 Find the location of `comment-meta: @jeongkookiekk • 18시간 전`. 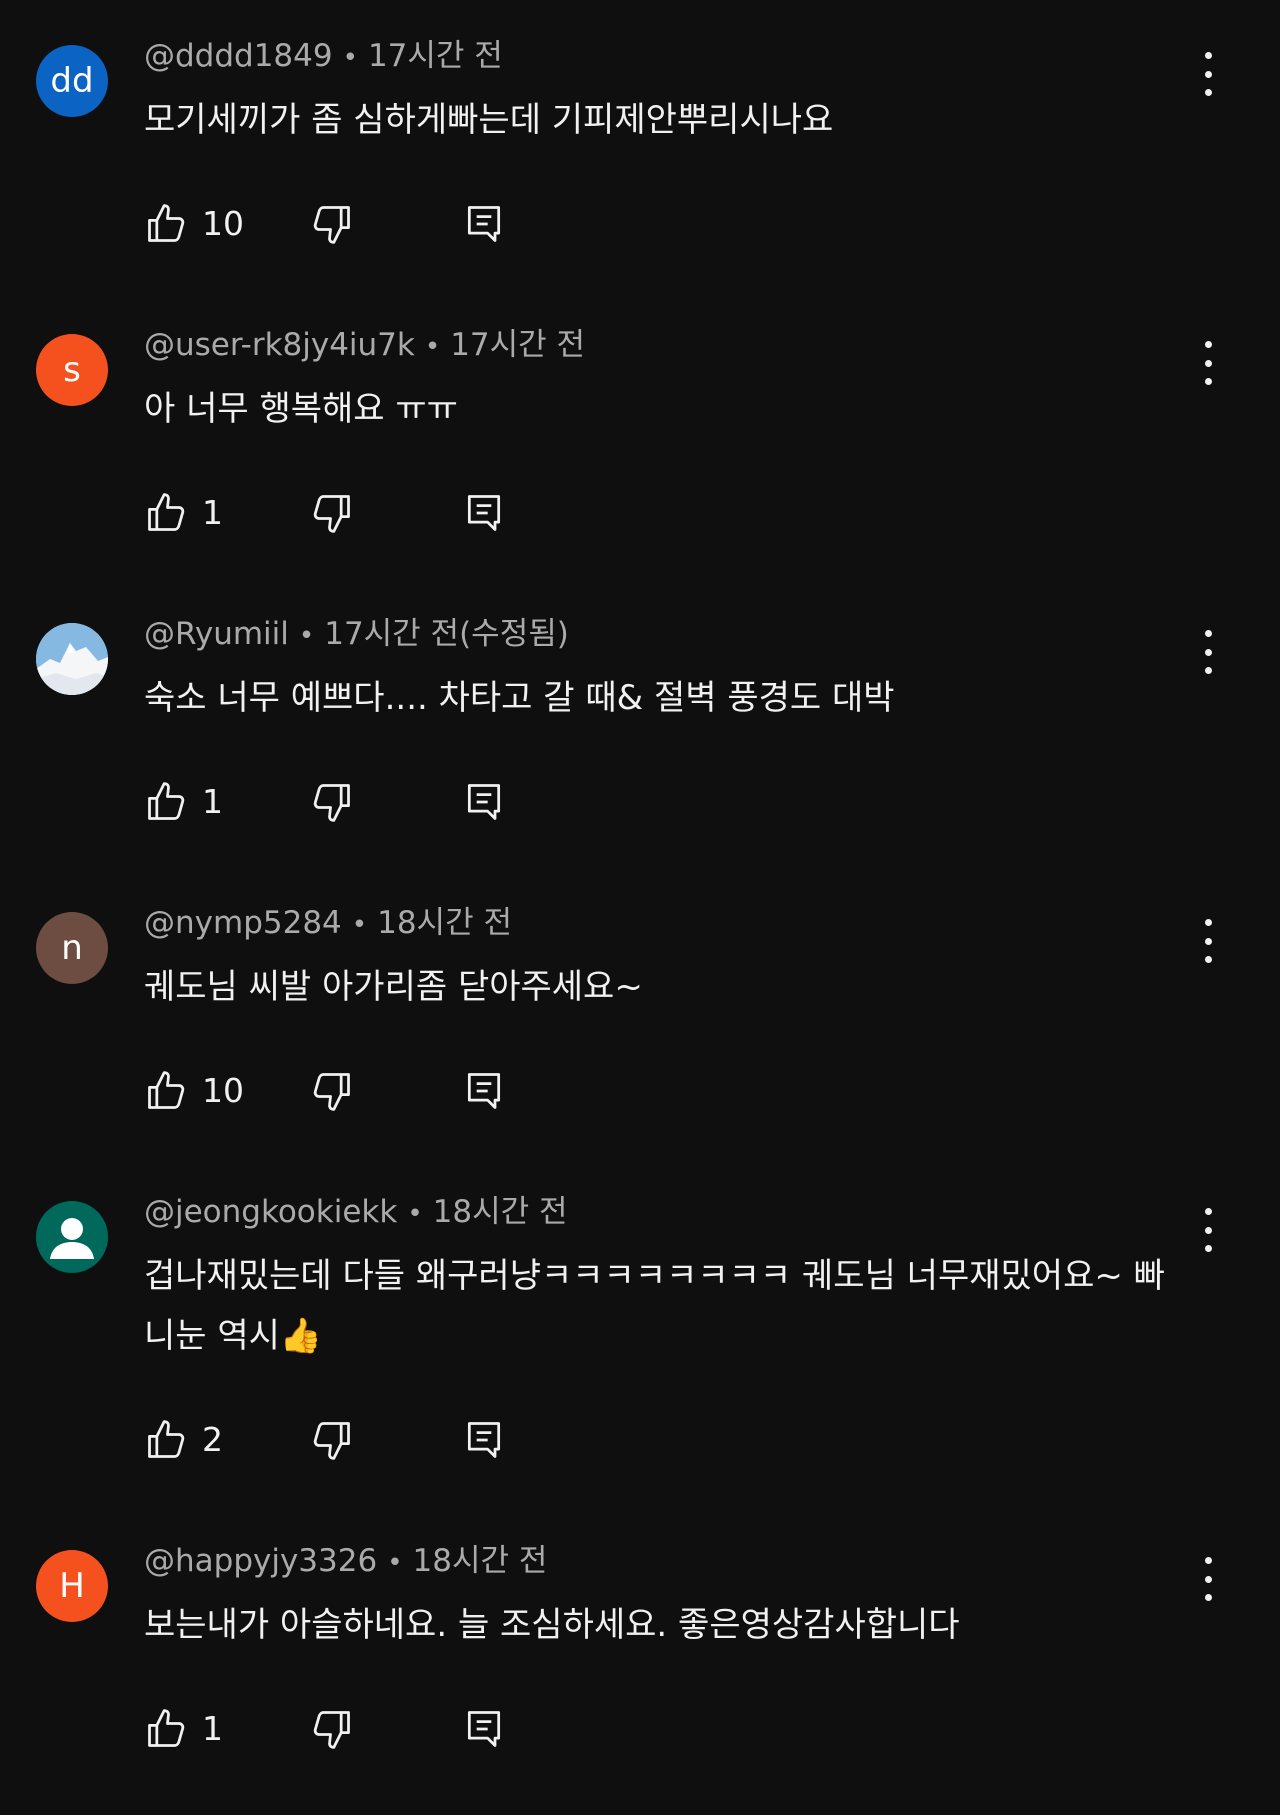

comment-meta: @jeongkookiekk • 18시간 전 is located at coordinates (356, 1212).